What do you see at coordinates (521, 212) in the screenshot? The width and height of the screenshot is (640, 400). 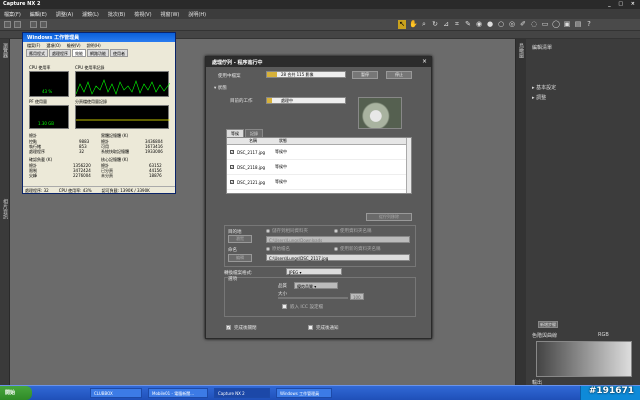 I see `right-panel-side: 鳥瞰圖` at bounding box center [521, 212].